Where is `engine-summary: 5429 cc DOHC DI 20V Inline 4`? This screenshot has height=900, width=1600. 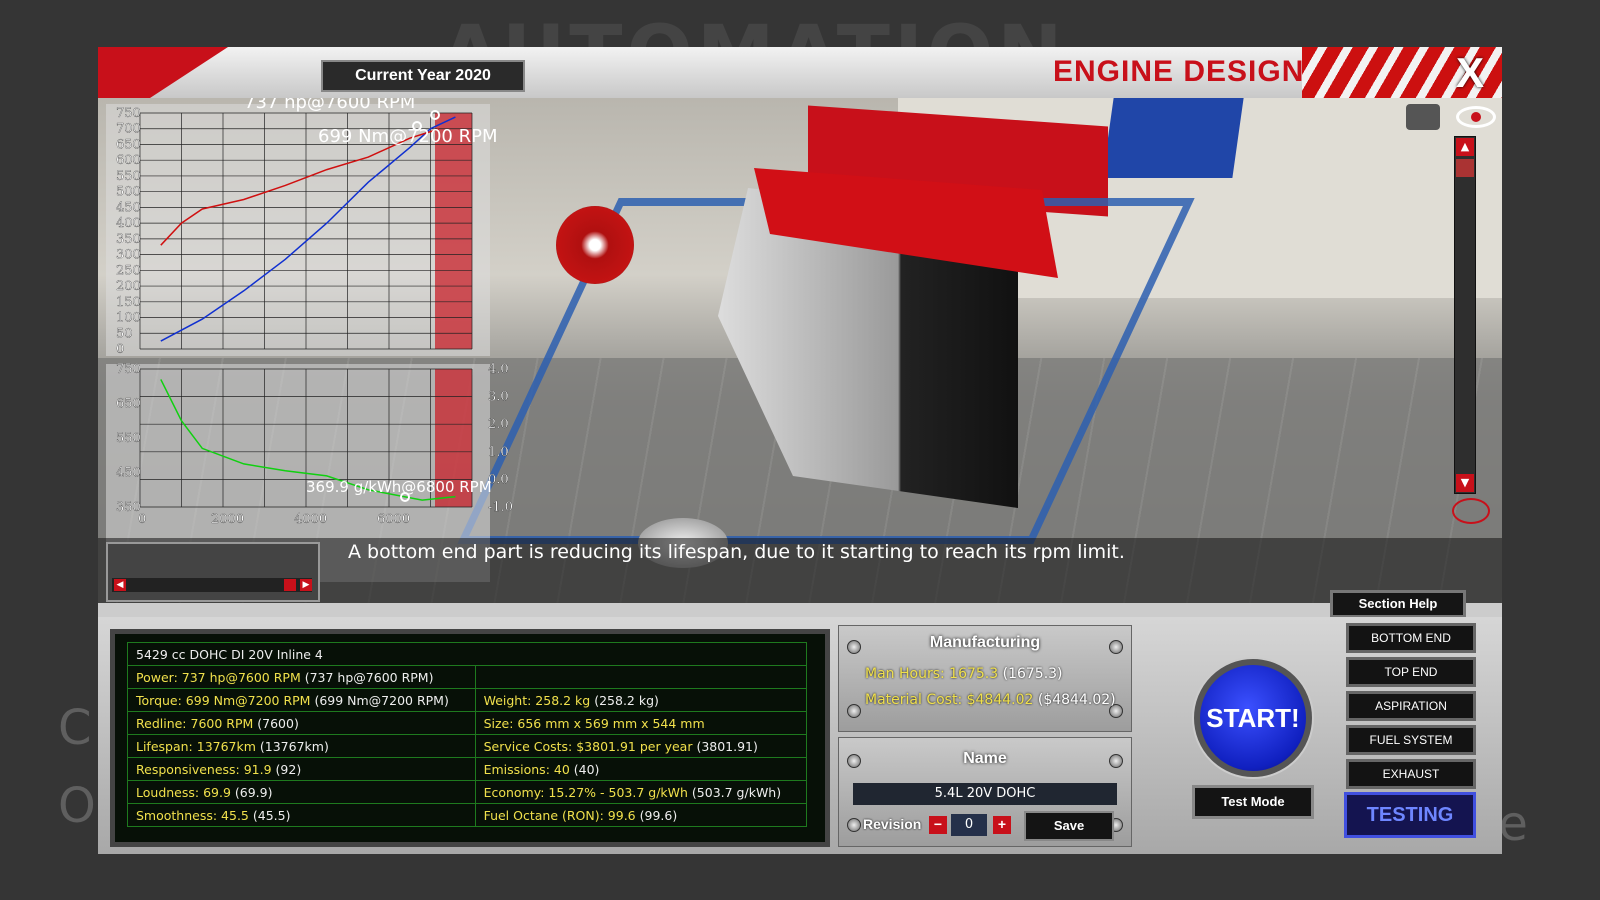
engine-summary: 5429 cc DOHC DI 20V Inline 4 is located at coordinates (467, 654).